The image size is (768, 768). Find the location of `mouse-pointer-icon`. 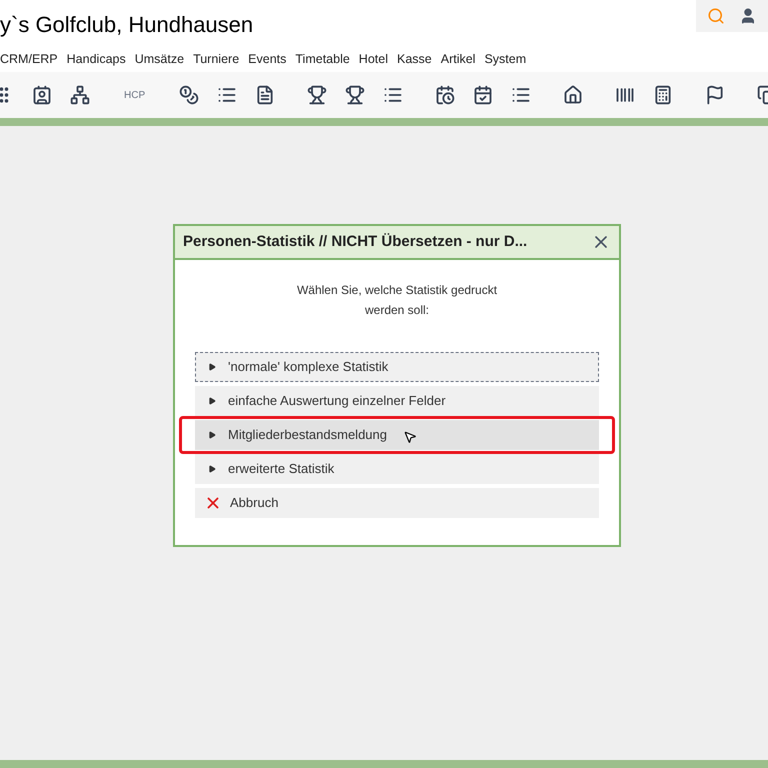

mouse-pointer-icon is located at coordinates (410, 437).